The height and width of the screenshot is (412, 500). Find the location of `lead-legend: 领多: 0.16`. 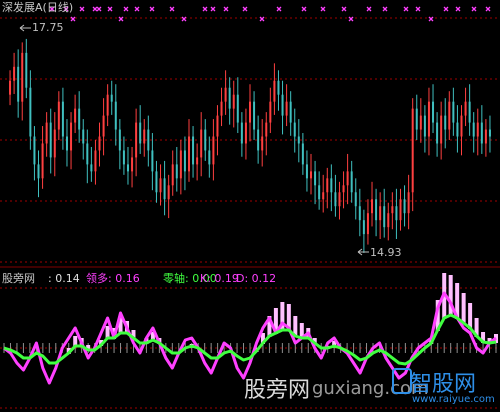

lead-legend: 领多: 0.16 is located at coordinates (113, 278).